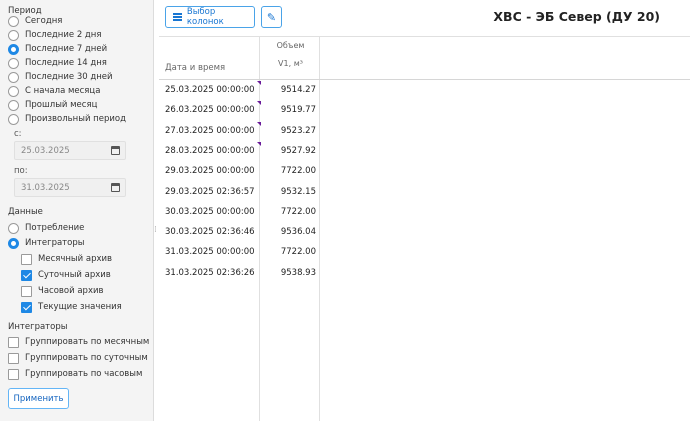 The height and width of the screenshot is (421, 690). Describe the element at coordinates (66, 49) in the screenshot. I see `period-option-label: Последние 7 дней` at that location.